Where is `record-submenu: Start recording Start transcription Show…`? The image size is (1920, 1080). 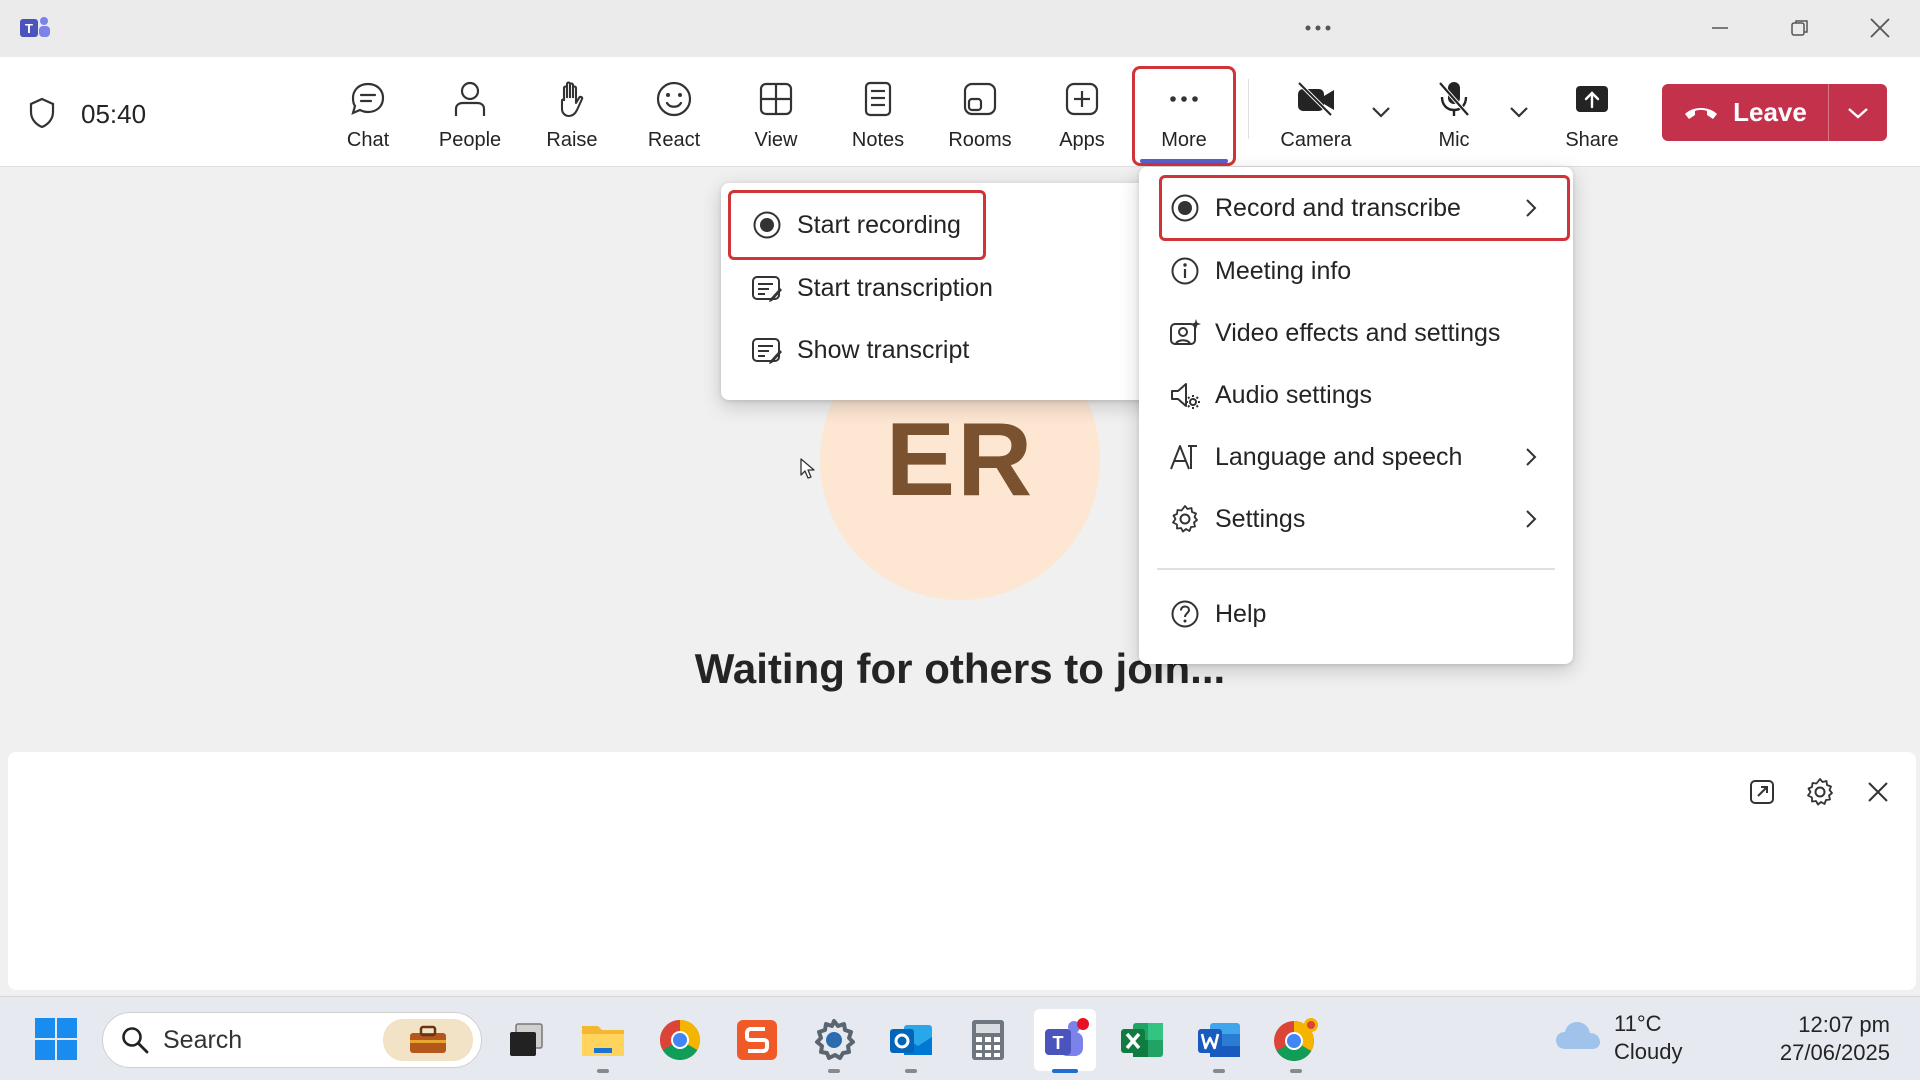
record-submenu: Start recording Start transcription Show… is located at coordinates (938, 291).